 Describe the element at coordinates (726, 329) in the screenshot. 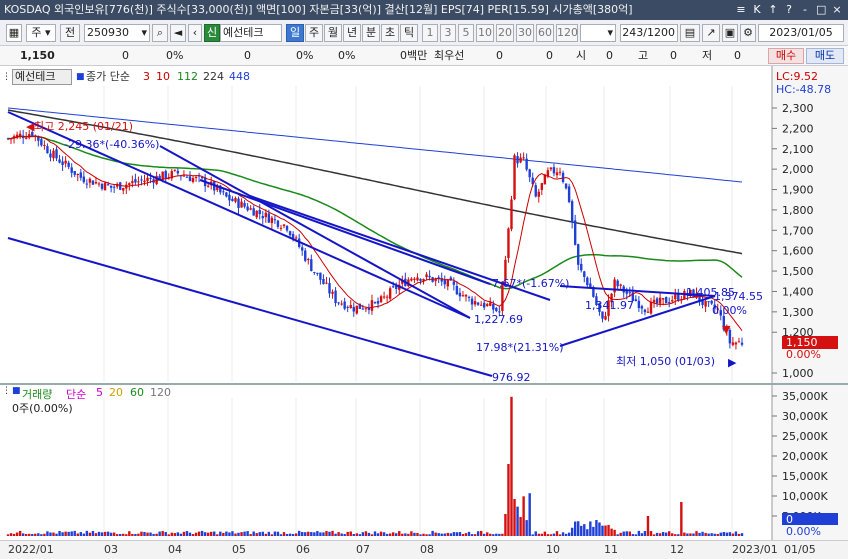

I see `down-arrow-icon: ▼` at that location.